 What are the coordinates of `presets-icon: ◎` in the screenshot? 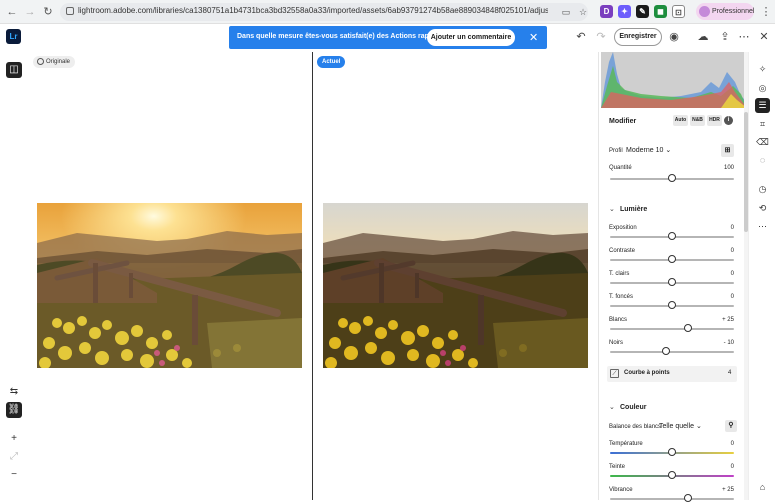 It's located at (762, 88).